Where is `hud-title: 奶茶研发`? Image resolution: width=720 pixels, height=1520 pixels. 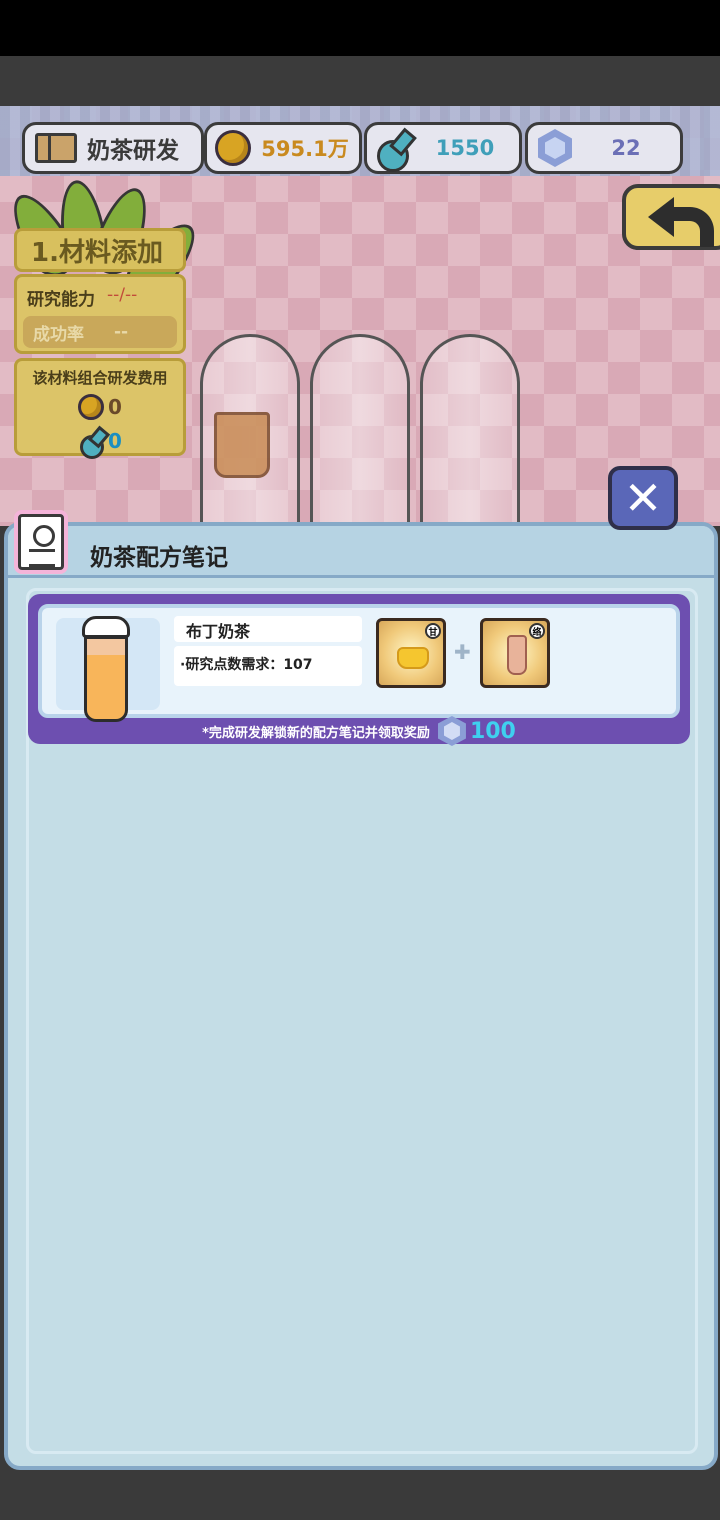
hud-title: 奶茶研发 is located at coordinates (113, 148).